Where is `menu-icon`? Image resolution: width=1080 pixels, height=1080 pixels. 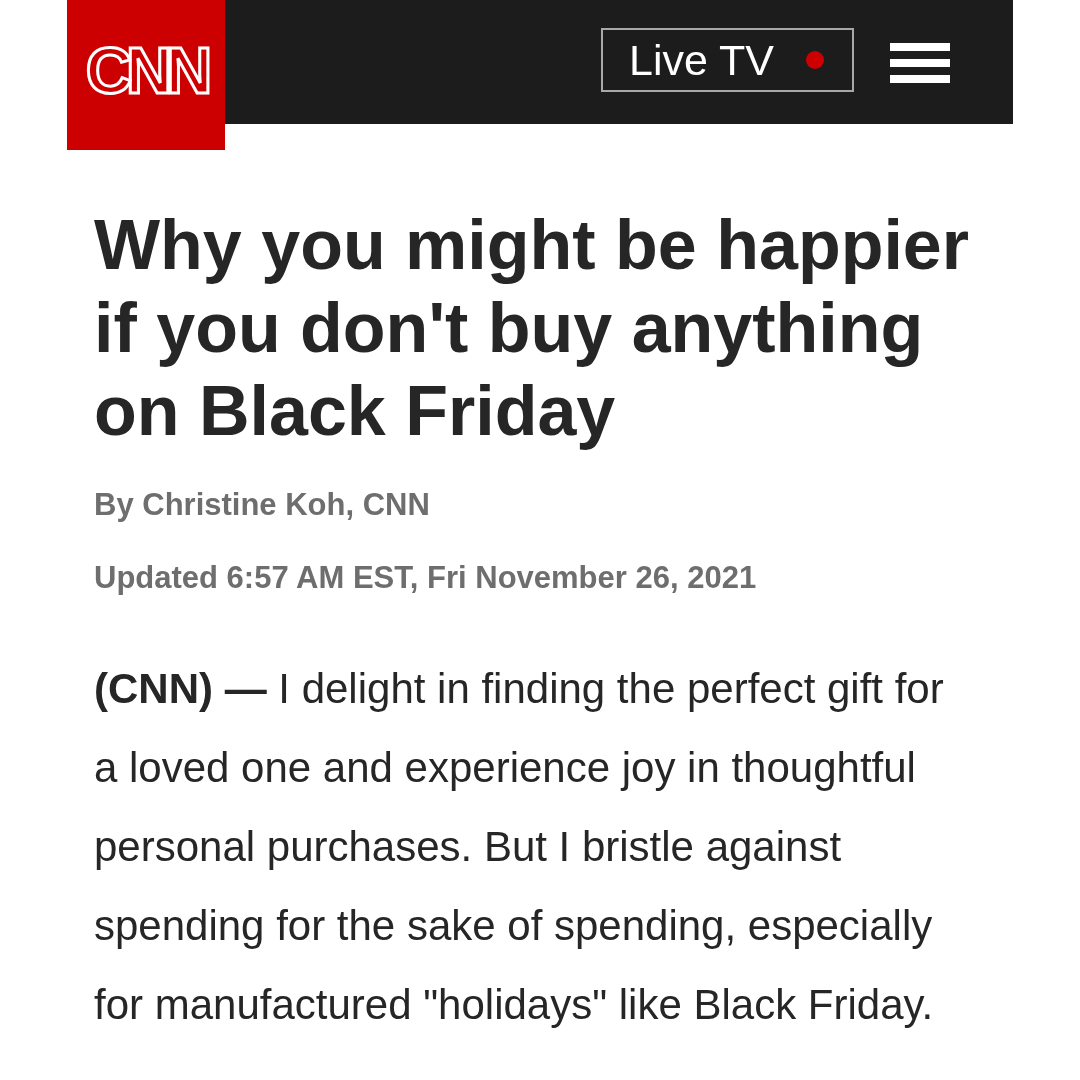
menu-icon is located at coordinates (920, 63).